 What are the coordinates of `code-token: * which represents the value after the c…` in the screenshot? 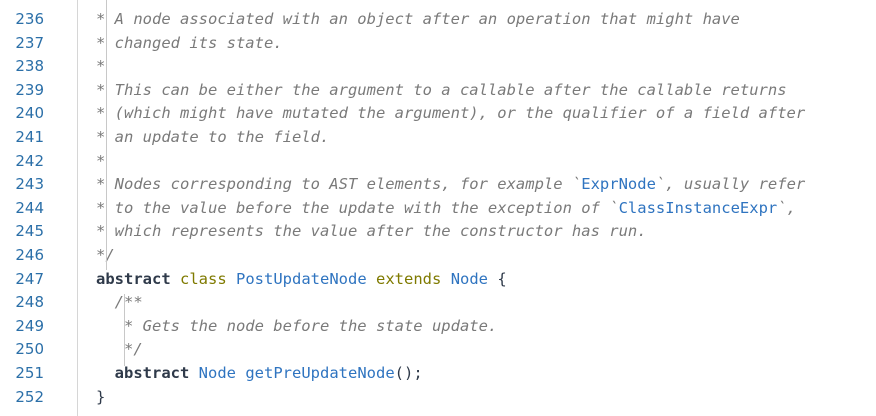 It's located at (371, 231).